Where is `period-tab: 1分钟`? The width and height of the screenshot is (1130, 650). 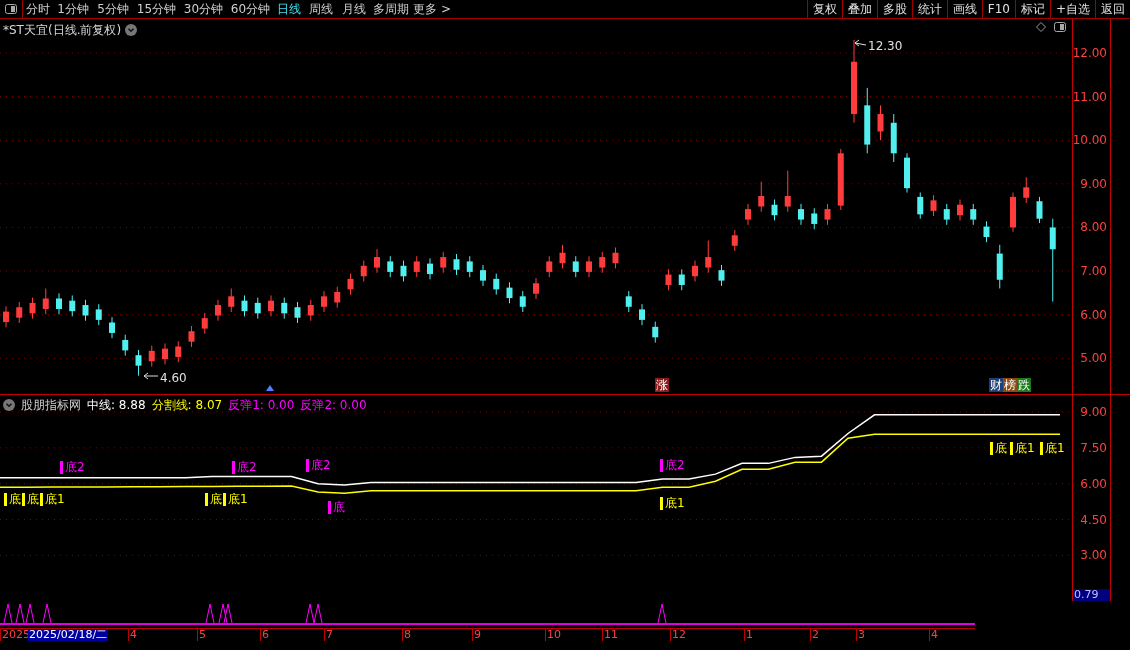
period-tab: 1分钟 is located at coordinates (73, 9).